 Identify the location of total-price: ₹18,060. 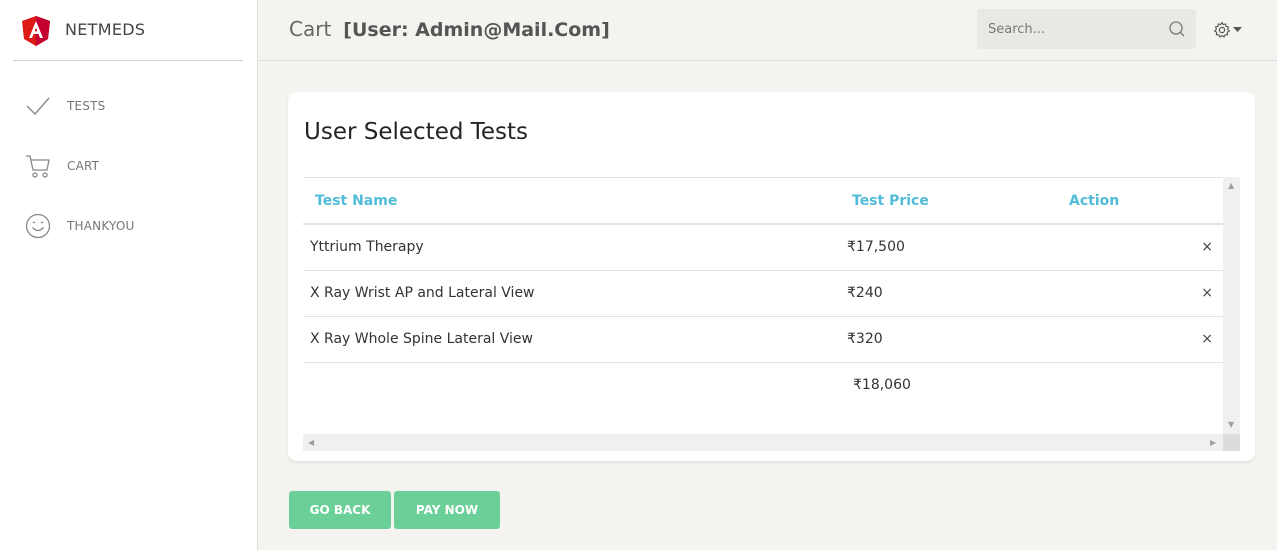
(882, 385).